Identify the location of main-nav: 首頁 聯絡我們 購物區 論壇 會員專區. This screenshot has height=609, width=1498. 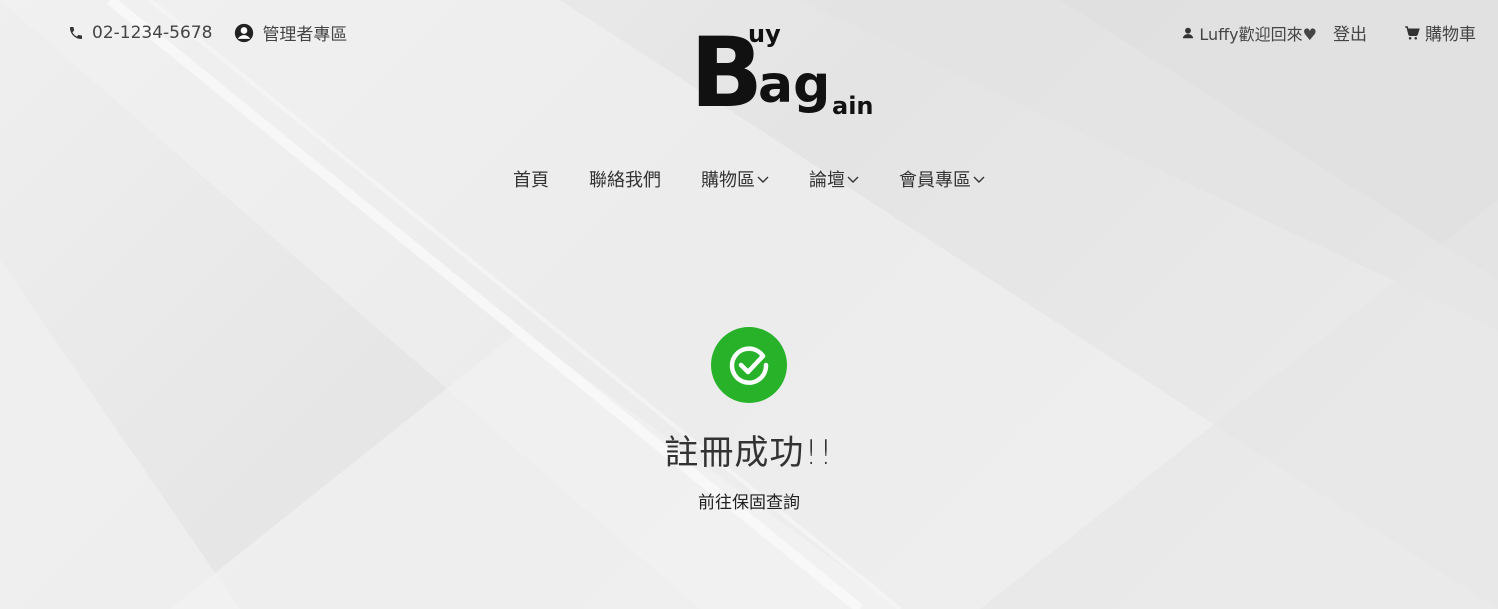
(749, 179).